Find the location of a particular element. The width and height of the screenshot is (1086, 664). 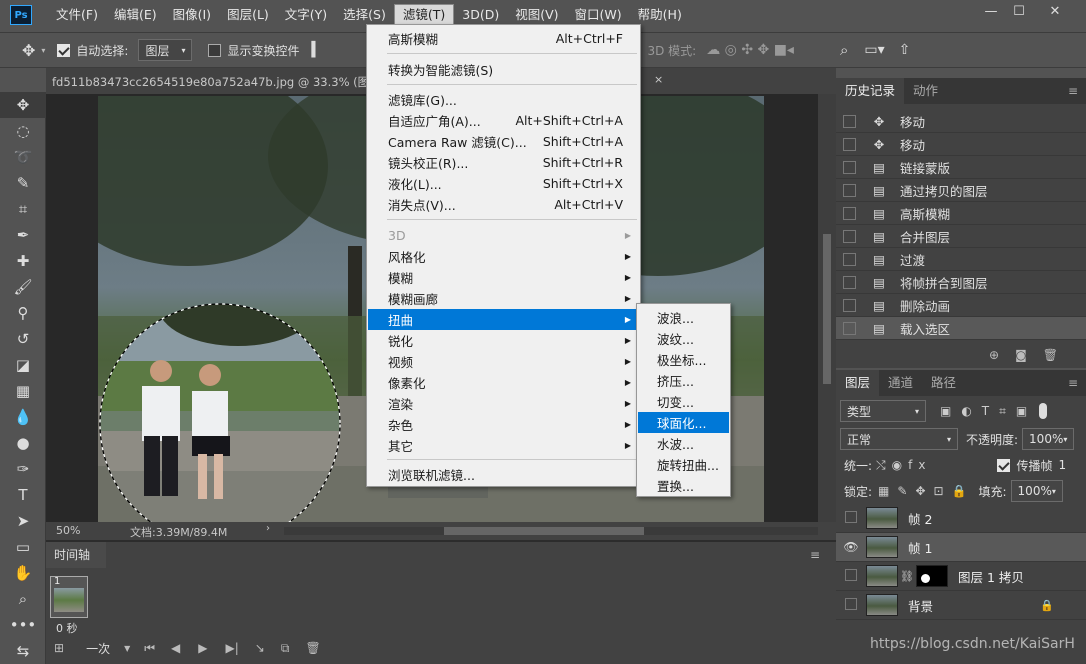

tab-actions: 动作 is located at coordinates (925, 91).